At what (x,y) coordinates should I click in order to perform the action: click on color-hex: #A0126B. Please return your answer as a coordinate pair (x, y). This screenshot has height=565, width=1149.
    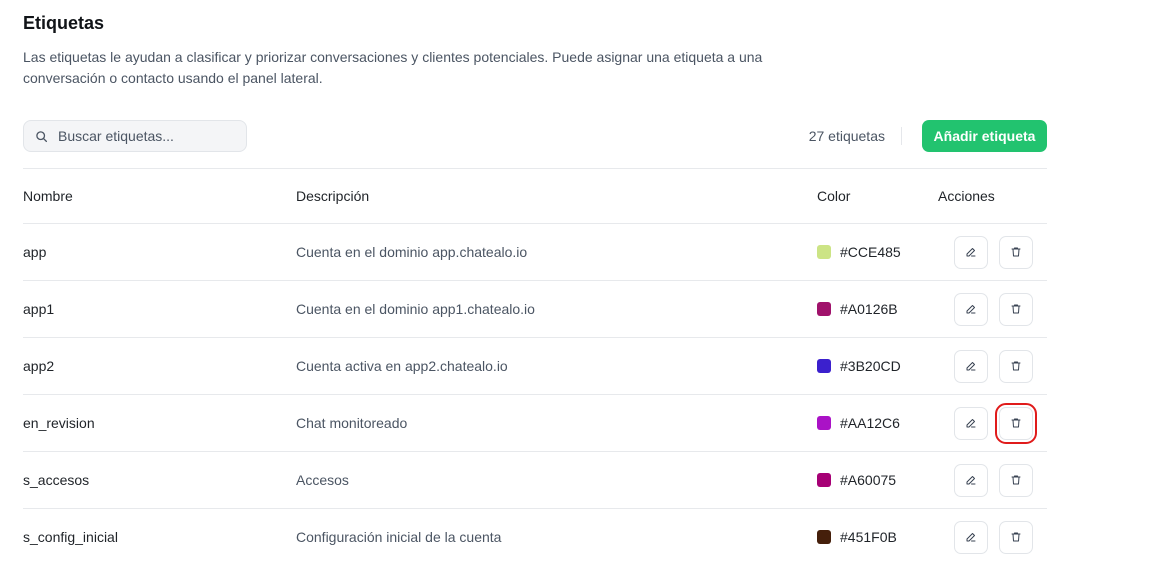
    Looking at the image, I should click on (869, 309).